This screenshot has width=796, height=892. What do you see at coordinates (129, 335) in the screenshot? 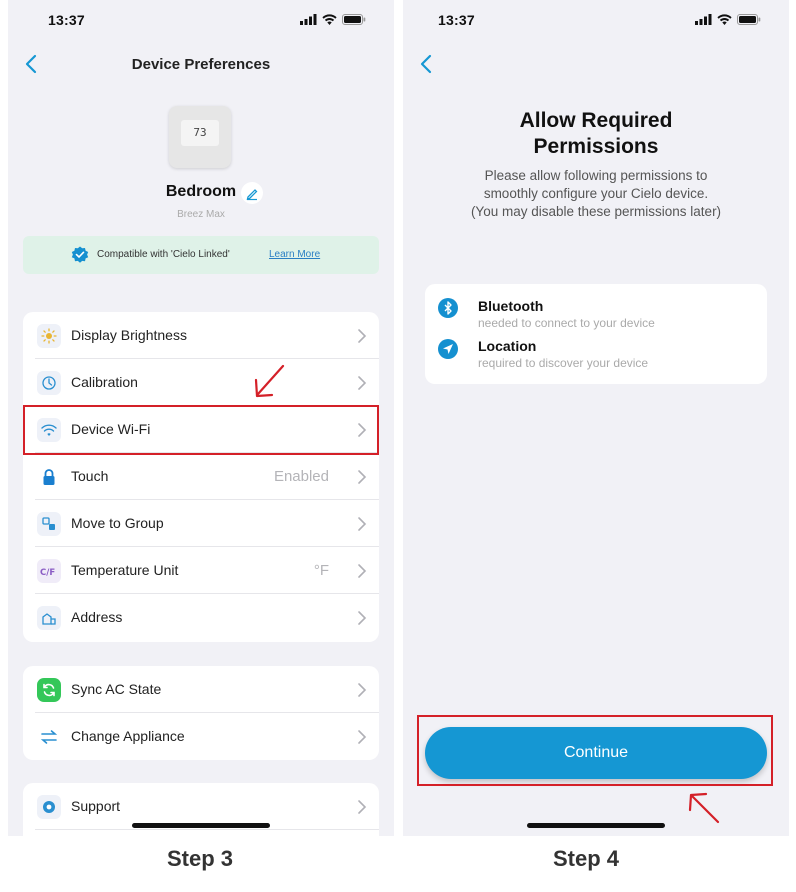
I see `row-label: Display Brightness` at bounding box center [129, 335].